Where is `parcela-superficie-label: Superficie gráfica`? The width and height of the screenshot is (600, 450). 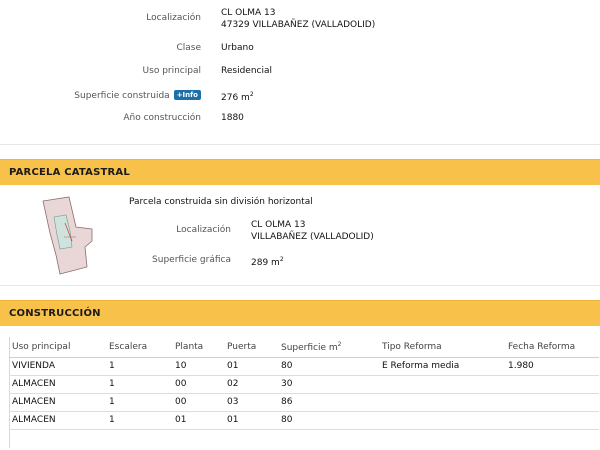 parcela-superficie-label: Superficie gráfica is located at coordinates (191, 260).